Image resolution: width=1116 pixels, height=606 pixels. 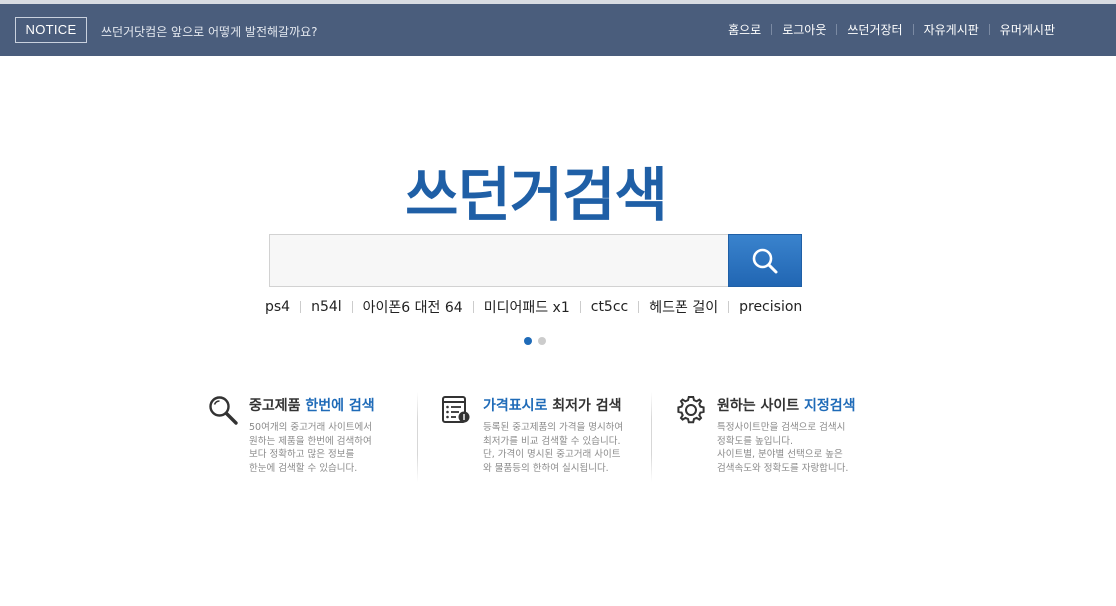 What do you see at coordinates (804, 29) in the screenshot?
I see `nav-logout: 로그아웃` at bounding box center [804, 29].